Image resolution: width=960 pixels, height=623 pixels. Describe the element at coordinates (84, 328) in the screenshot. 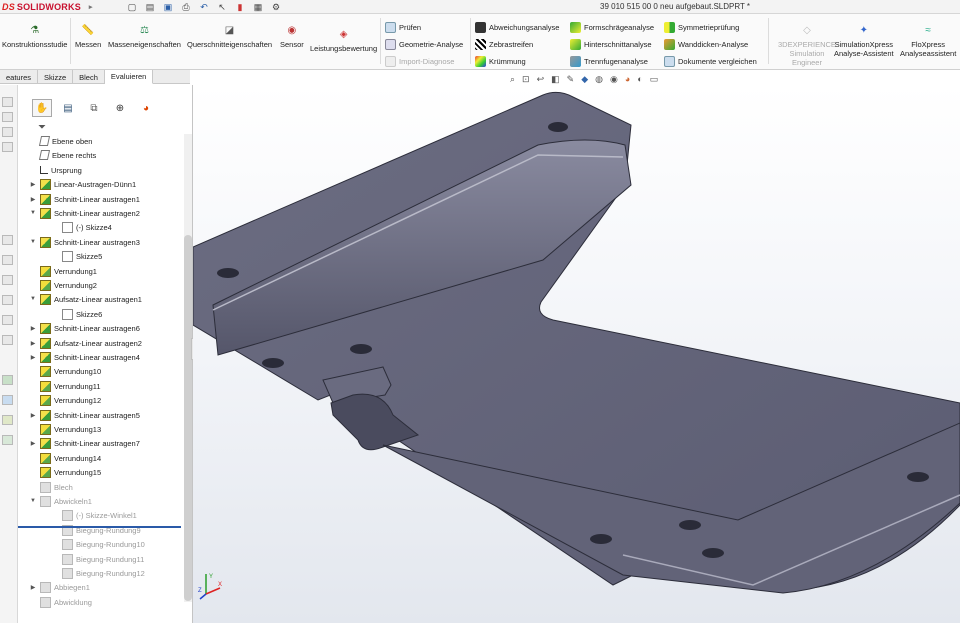

I see `tree-item: ▶ Schnitt-Linear austragen6` at that location.